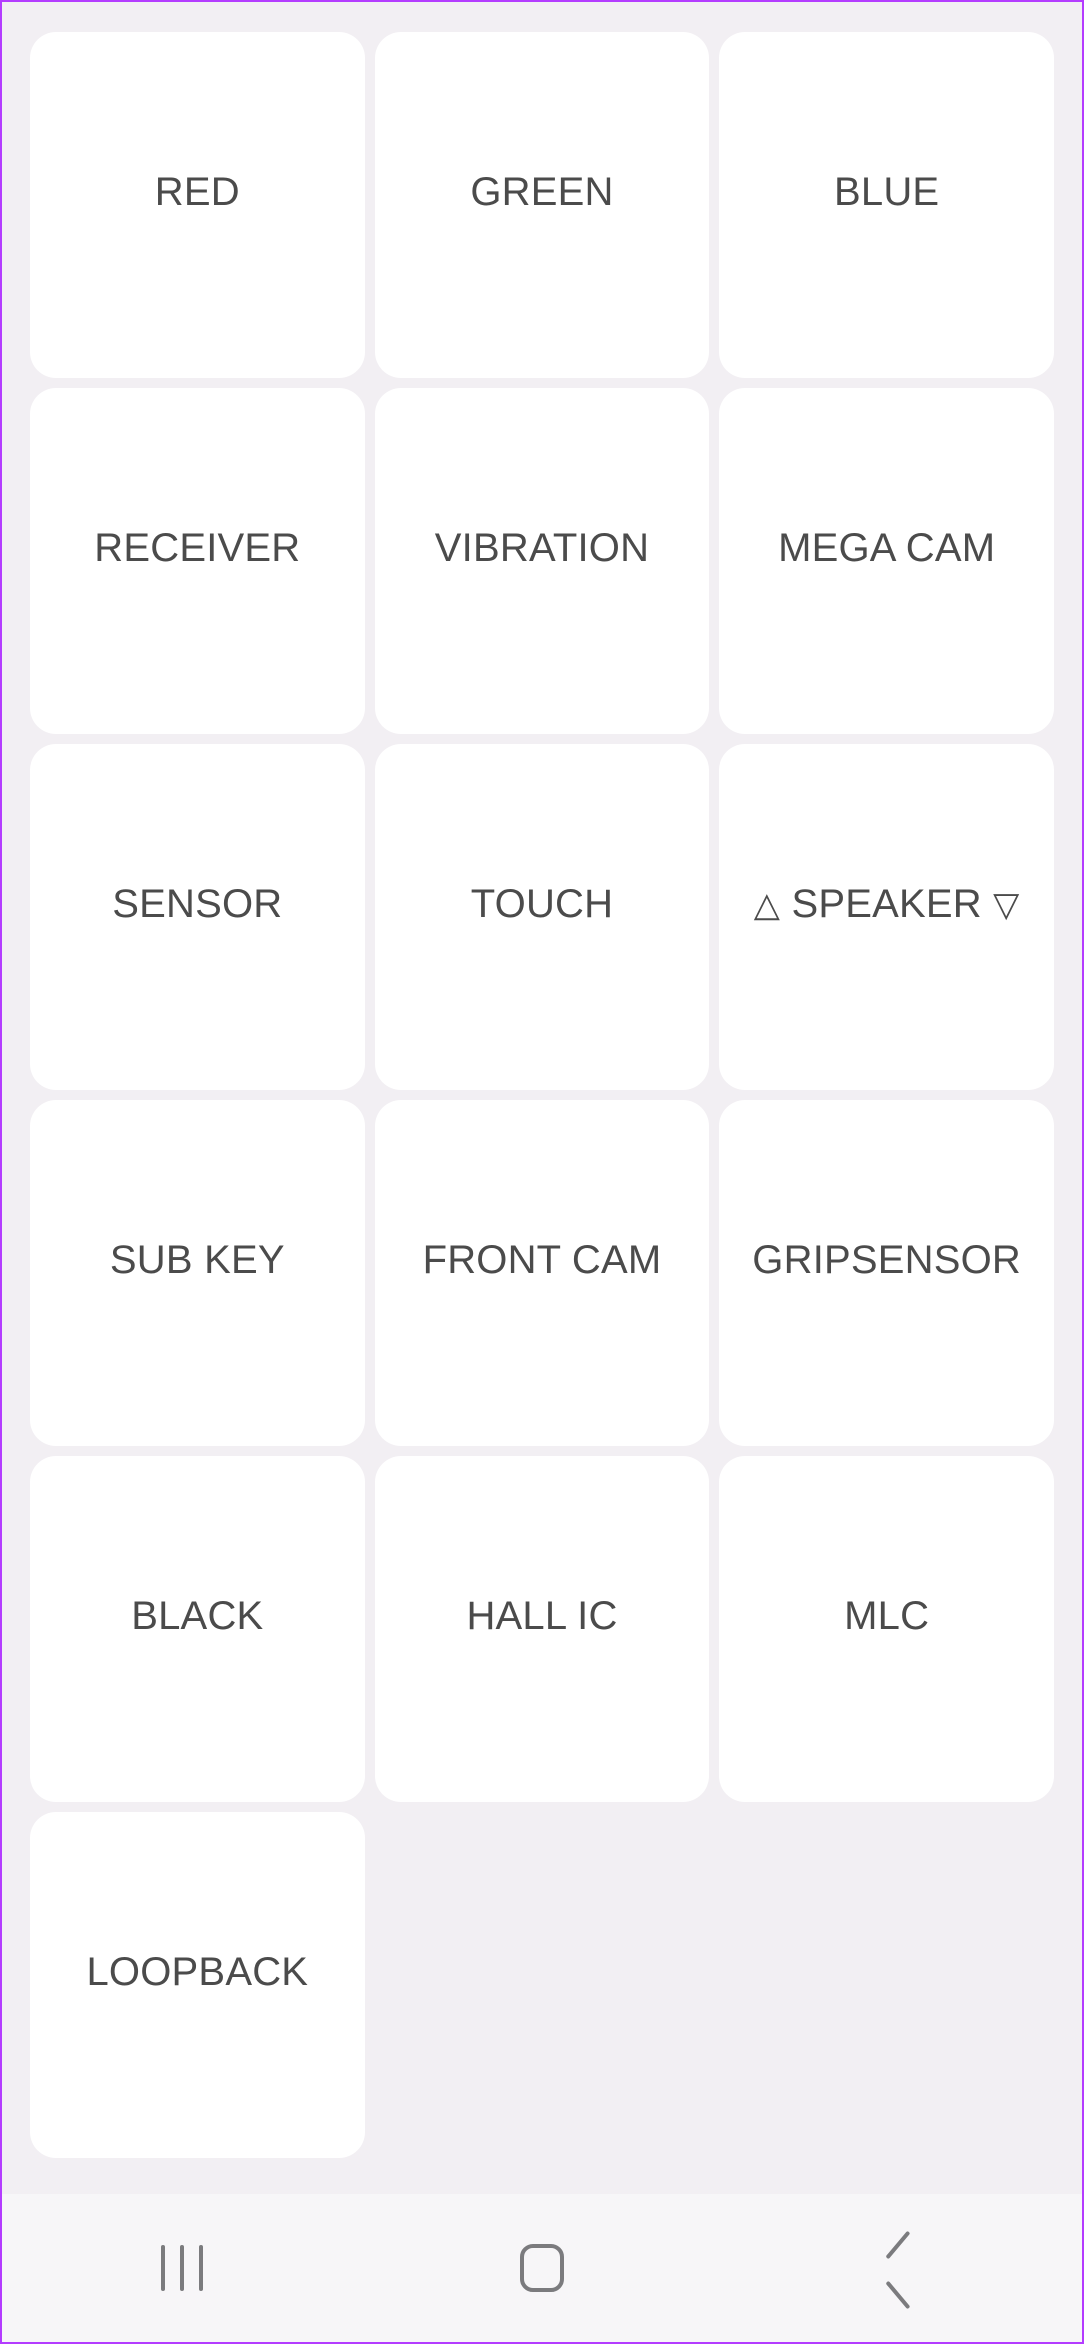  I want to click on test-tile: SENSOR, so click(197, 917).